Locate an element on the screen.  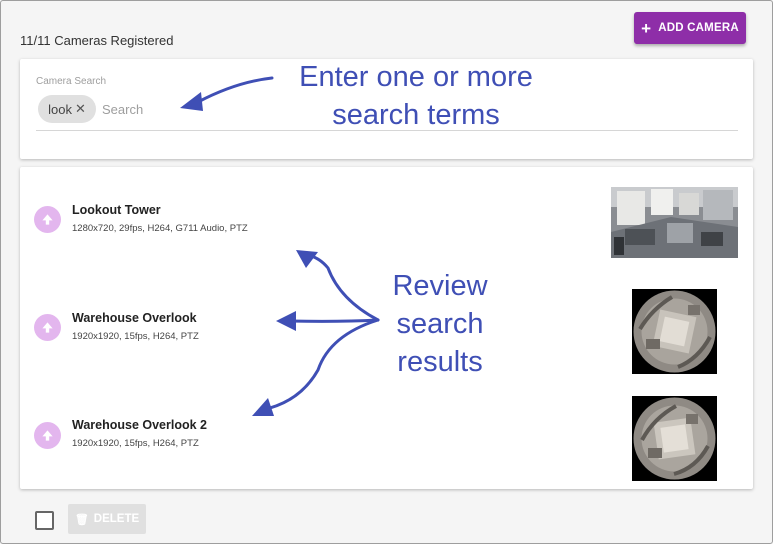
delete-button: 🗑 DELETE is located at coordinates (107, 519).